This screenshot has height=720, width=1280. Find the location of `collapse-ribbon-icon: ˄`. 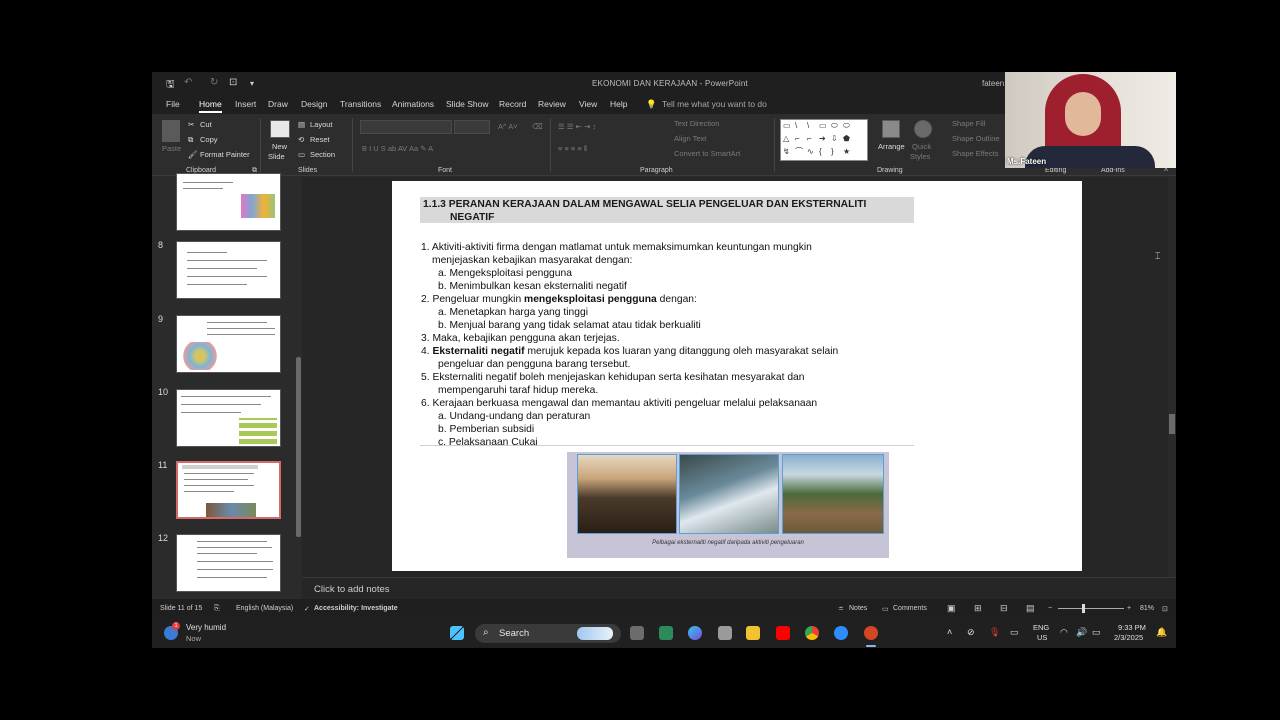

collapse-ribbon-icon: ˄ is located at coordinates (1166, 170).